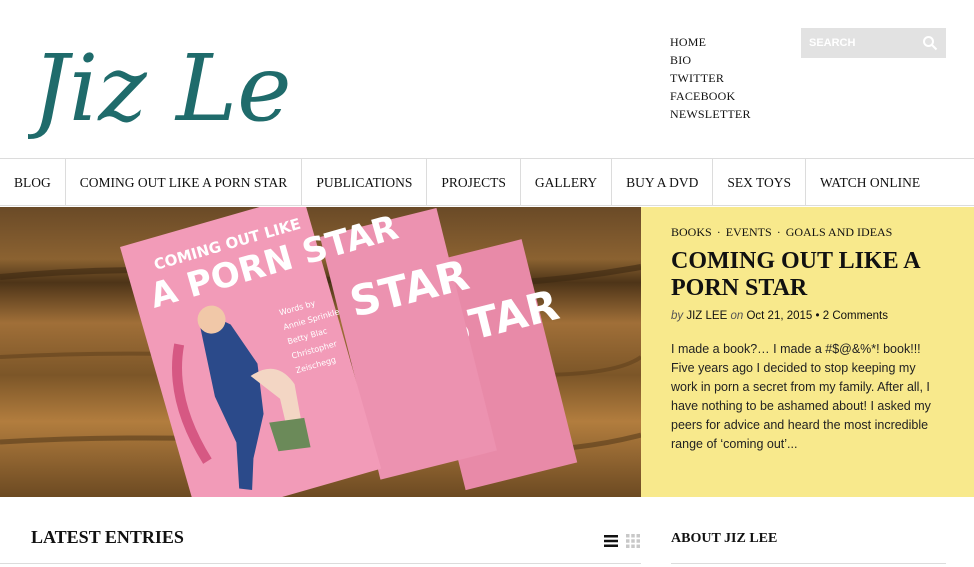 This screenshot has height=567, width=974. What do you see at coordinates (633, 541) in the screenshot?
I see `grid-view-icon` at bounding box center [633, 541].